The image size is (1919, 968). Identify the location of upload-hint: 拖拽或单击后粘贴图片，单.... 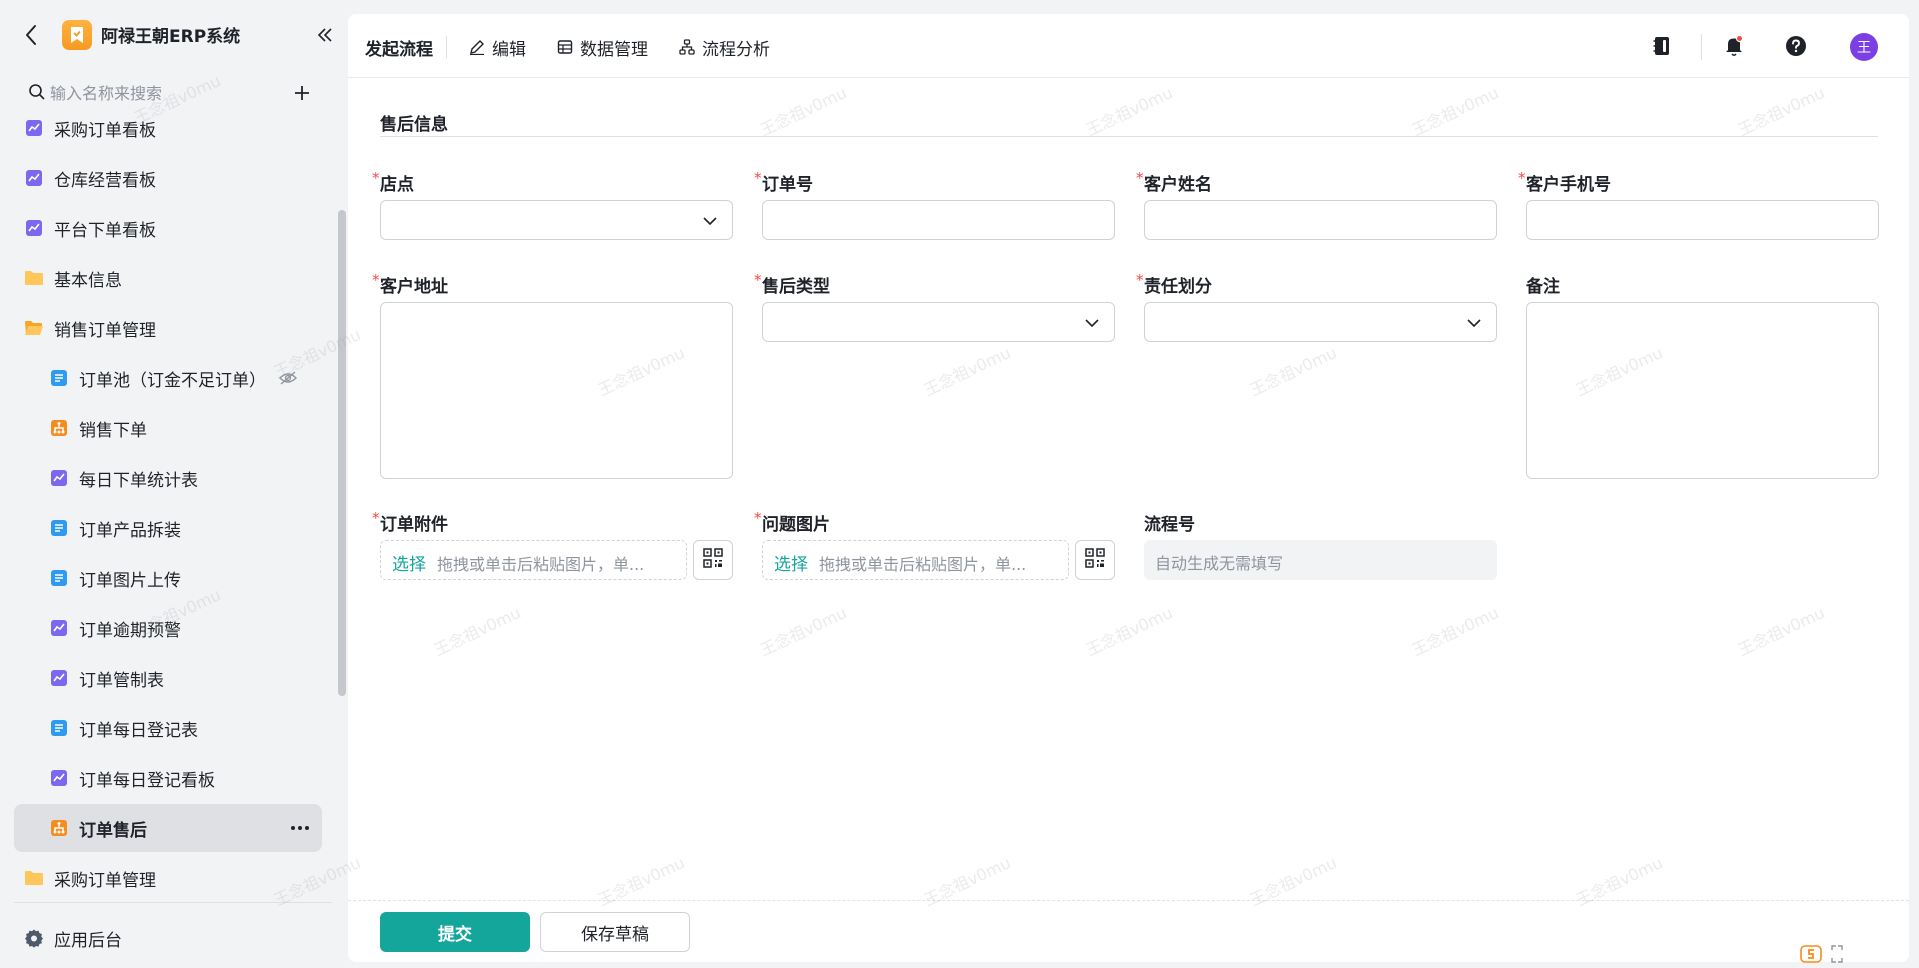
(541, 564).